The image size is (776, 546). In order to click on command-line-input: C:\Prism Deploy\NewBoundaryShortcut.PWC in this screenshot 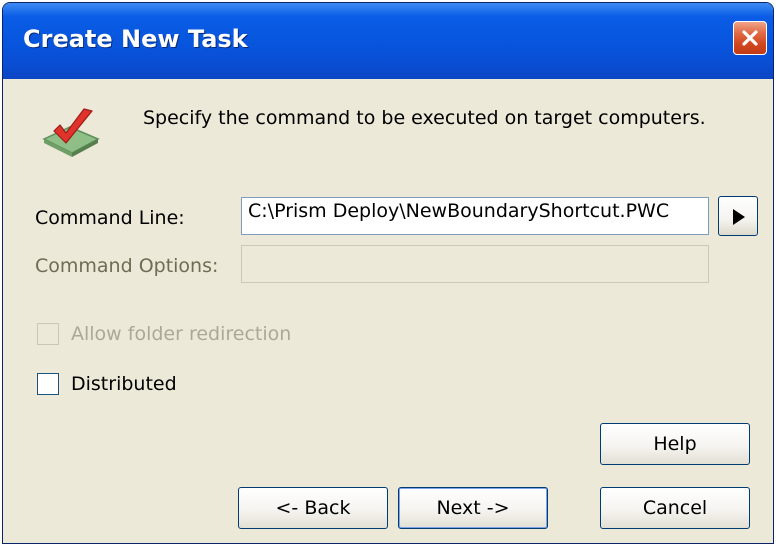, I will do `click(475, 216)`.